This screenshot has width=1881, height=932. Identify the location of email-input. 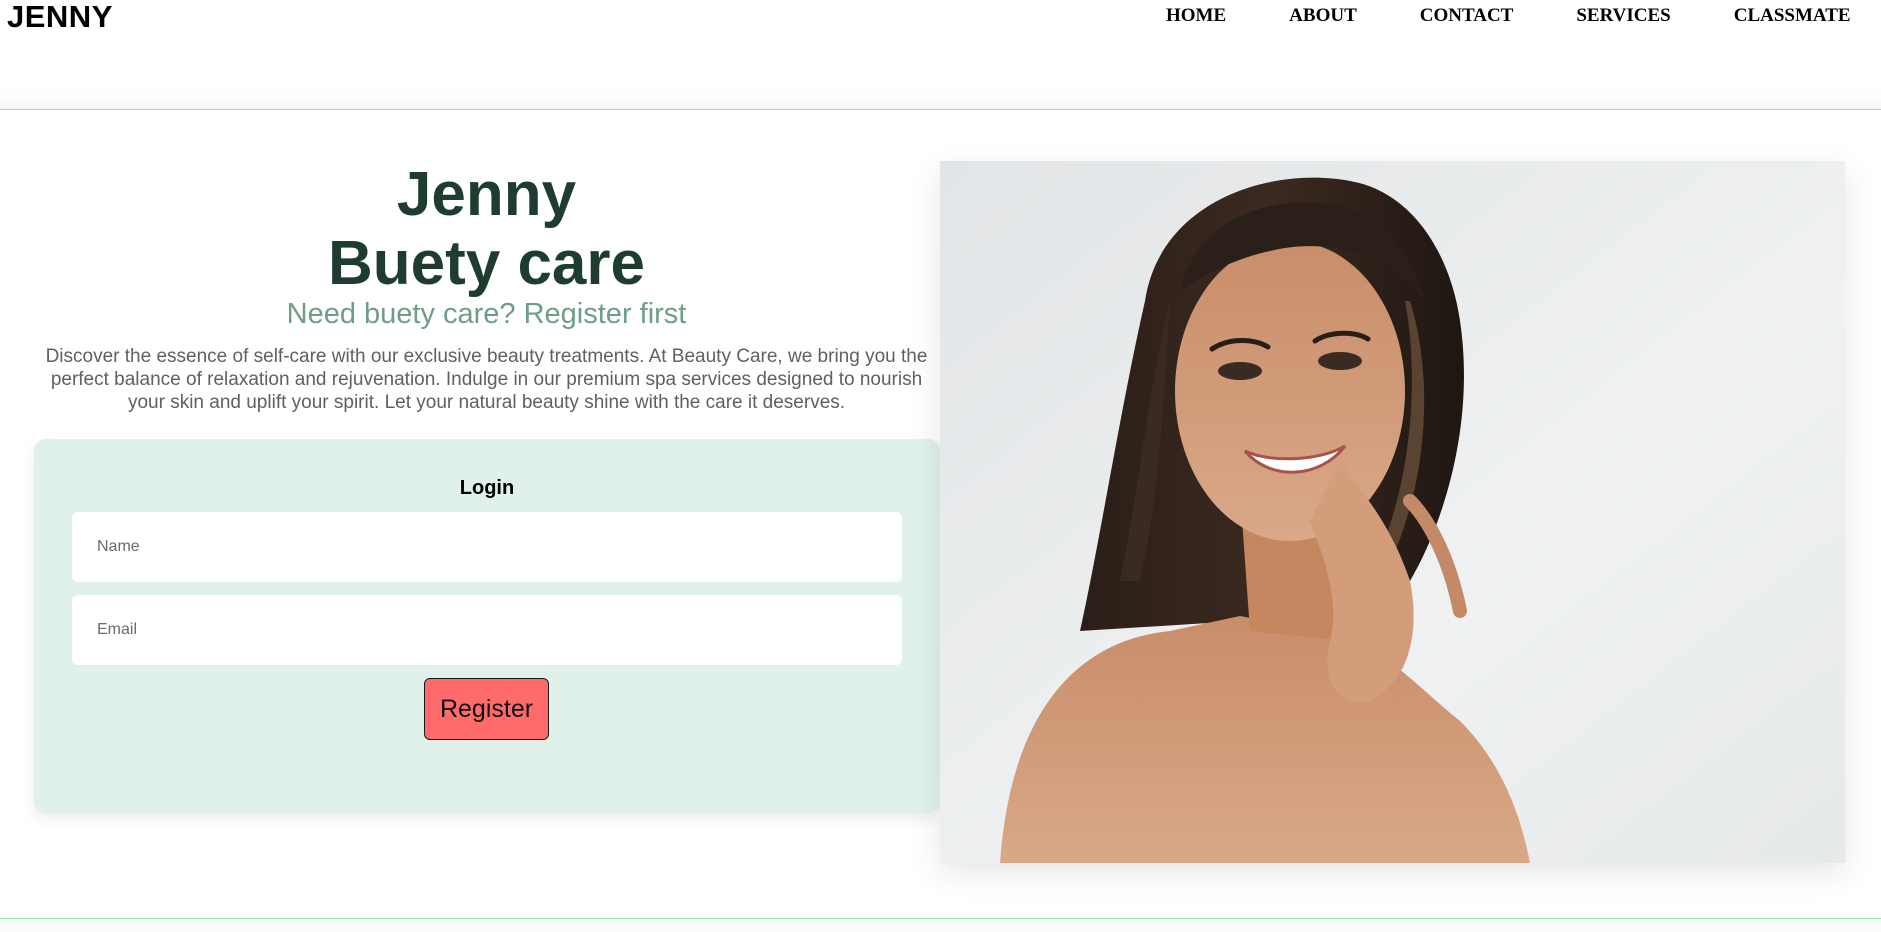
(487, 630).